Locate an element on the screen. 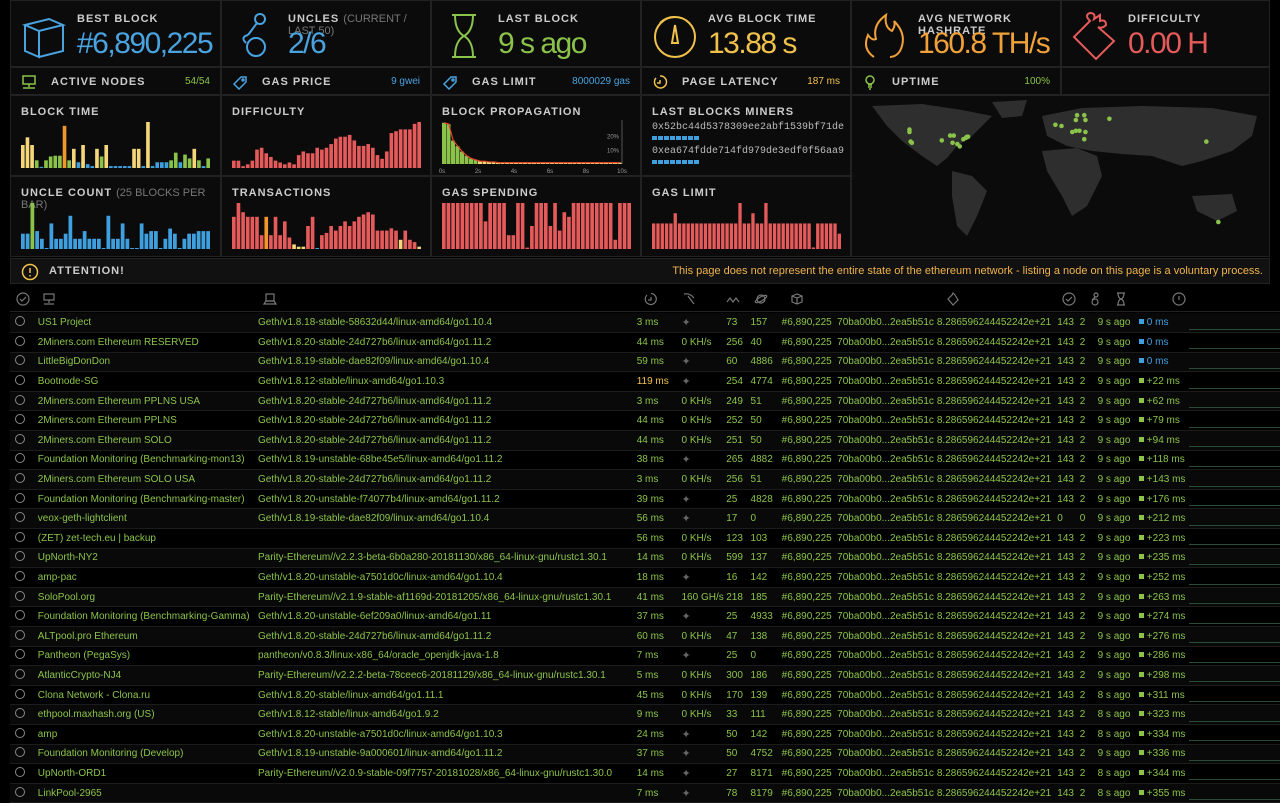 The width and height of the screenshot is (1280, 803). node-map is located at coordinates (1060, 176).